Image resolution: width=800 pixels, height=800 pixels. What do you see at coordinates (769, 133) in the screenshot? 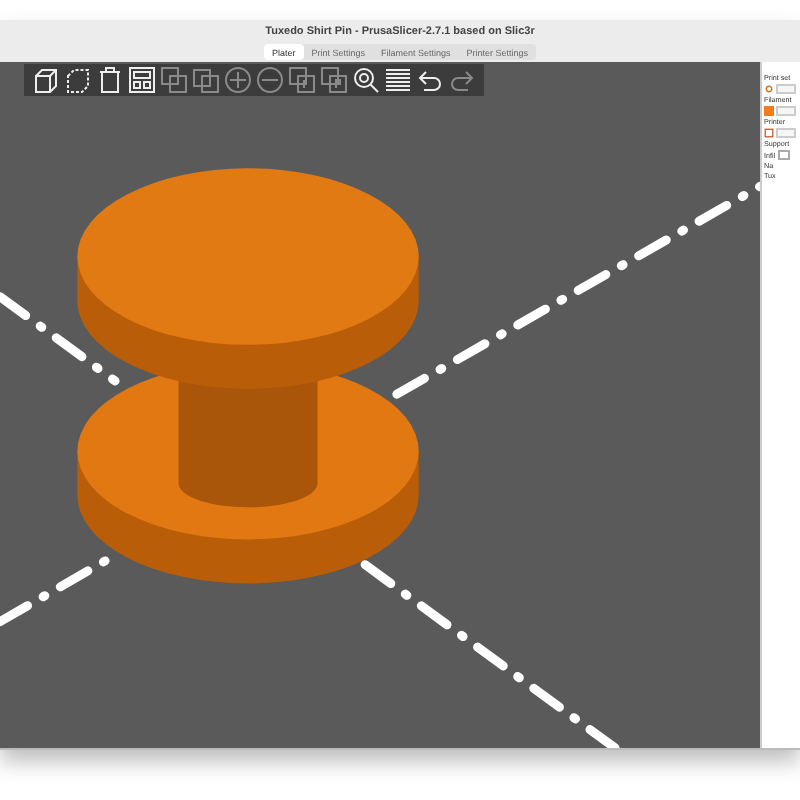
I see `square-icon` at bounding box center [769, 133].